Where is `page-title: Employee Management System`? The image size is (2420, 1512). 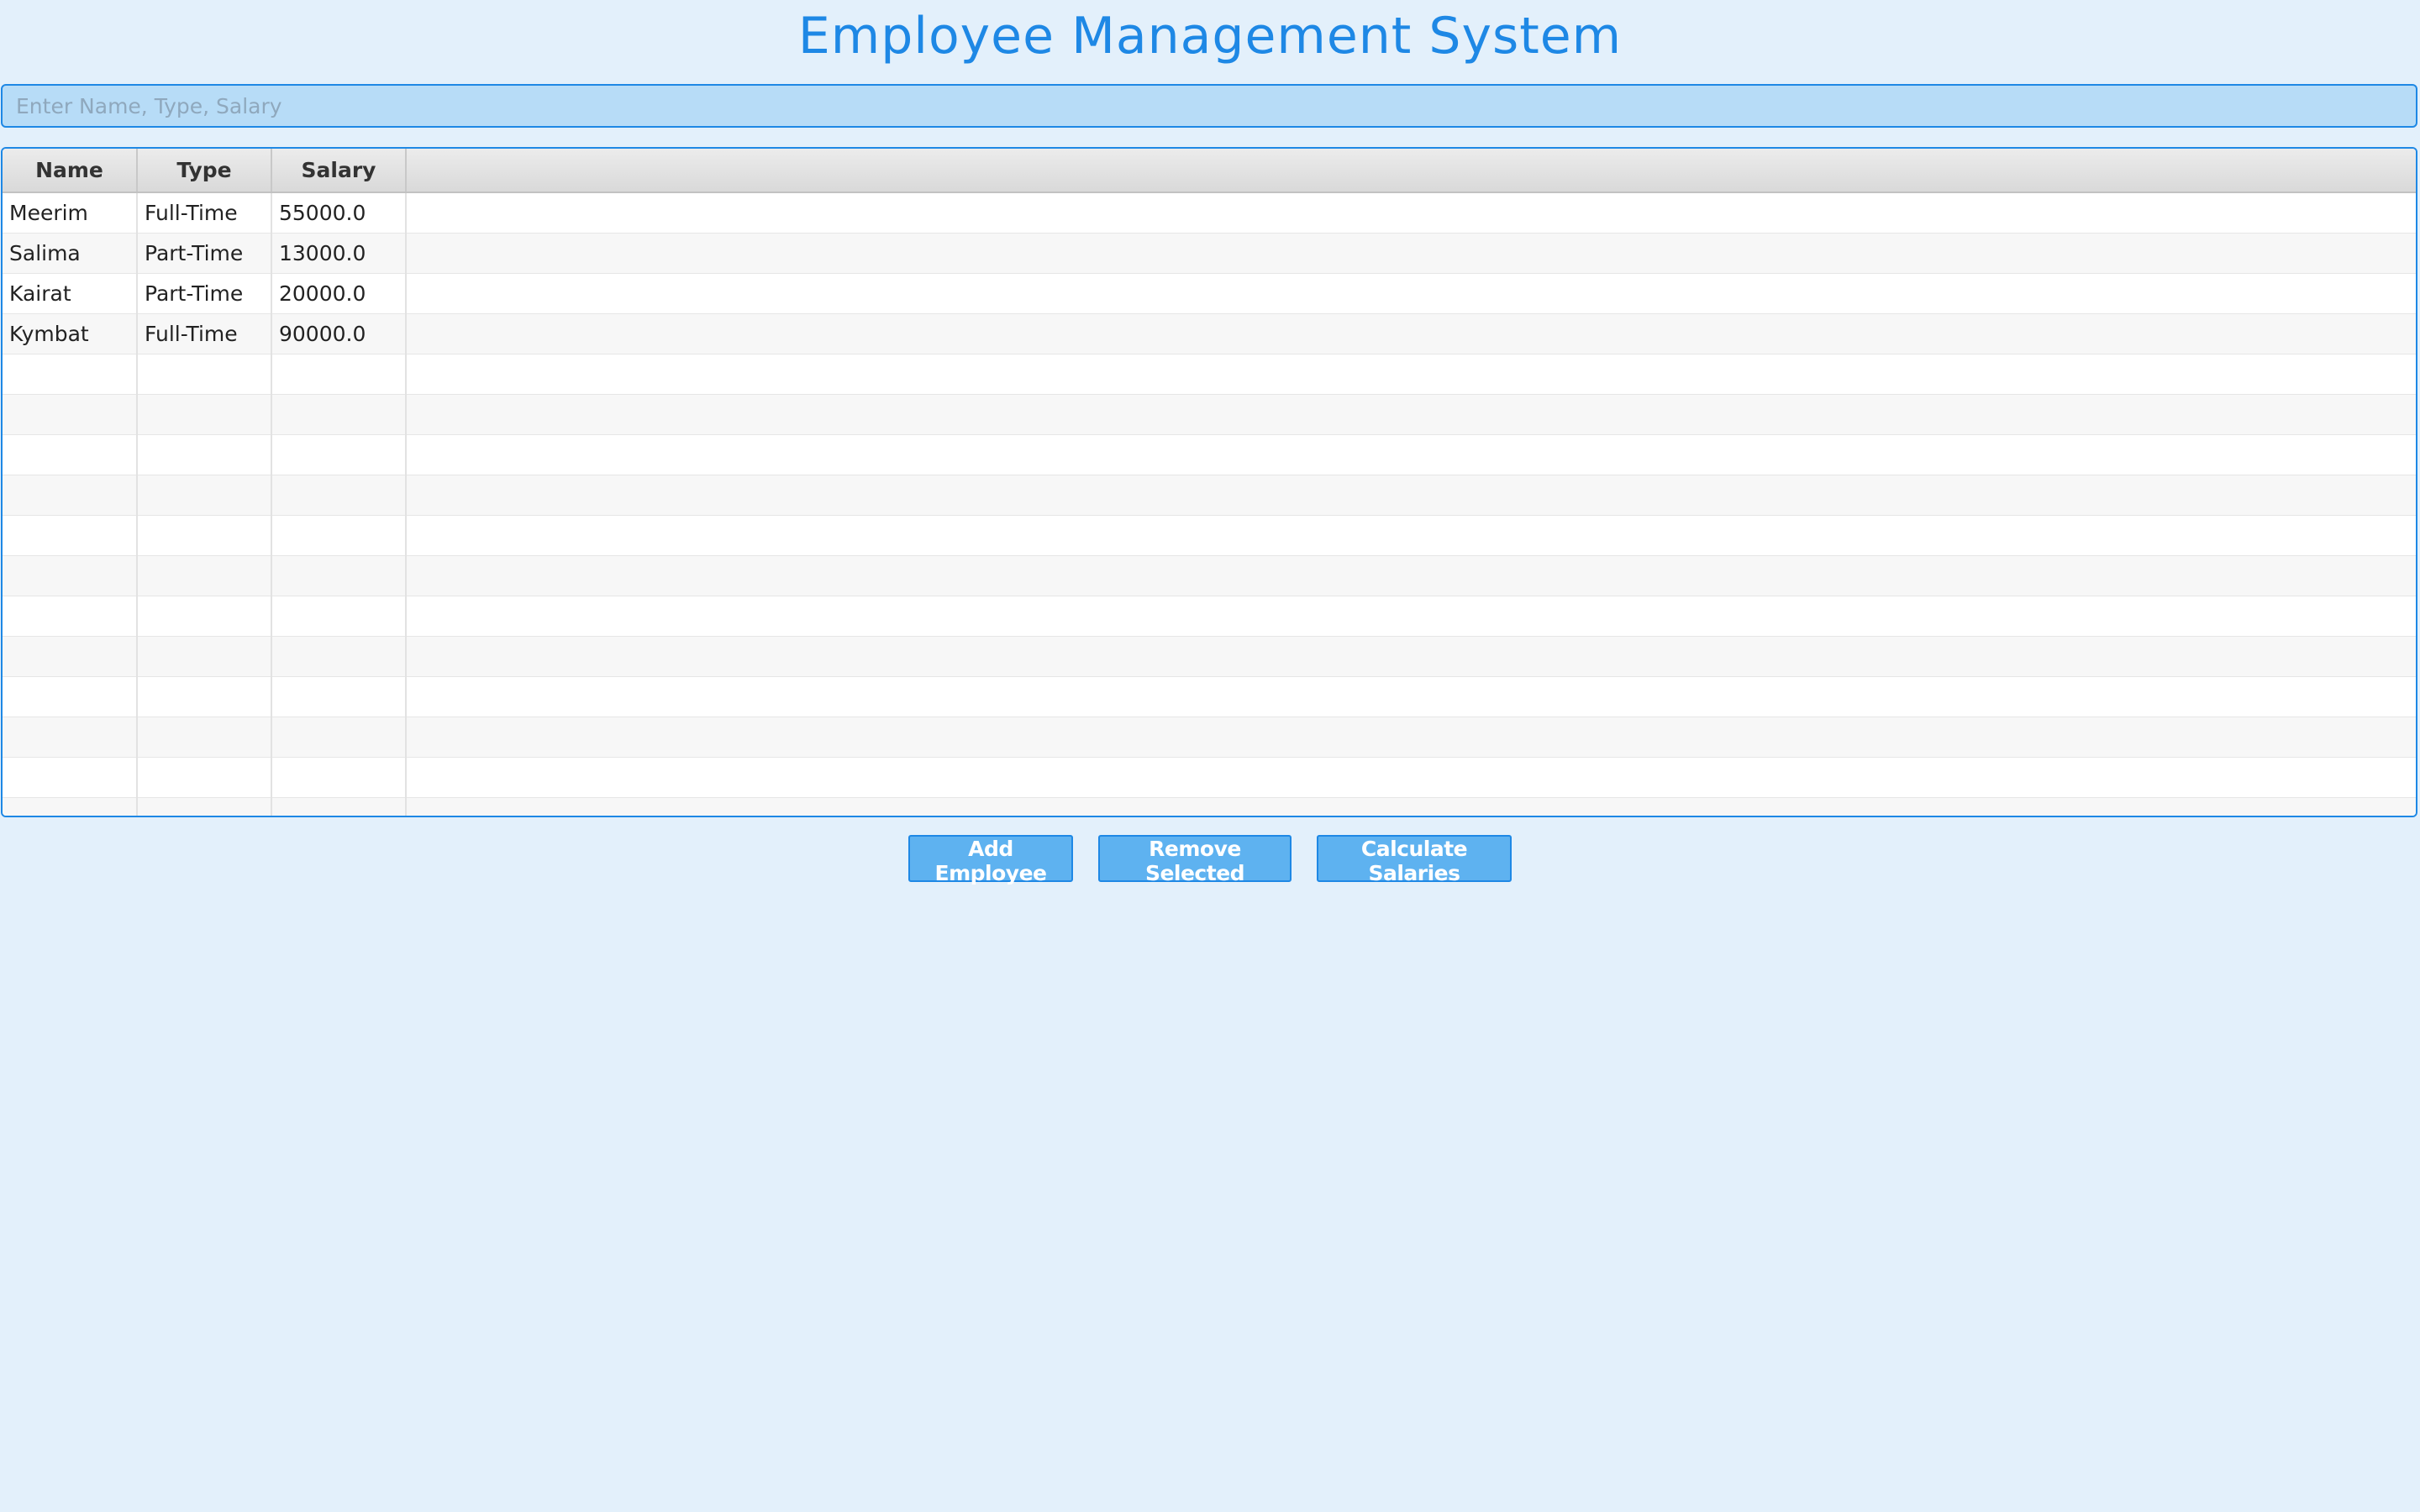
page-title: Employee Management System is located at coordinates (1210, 36).